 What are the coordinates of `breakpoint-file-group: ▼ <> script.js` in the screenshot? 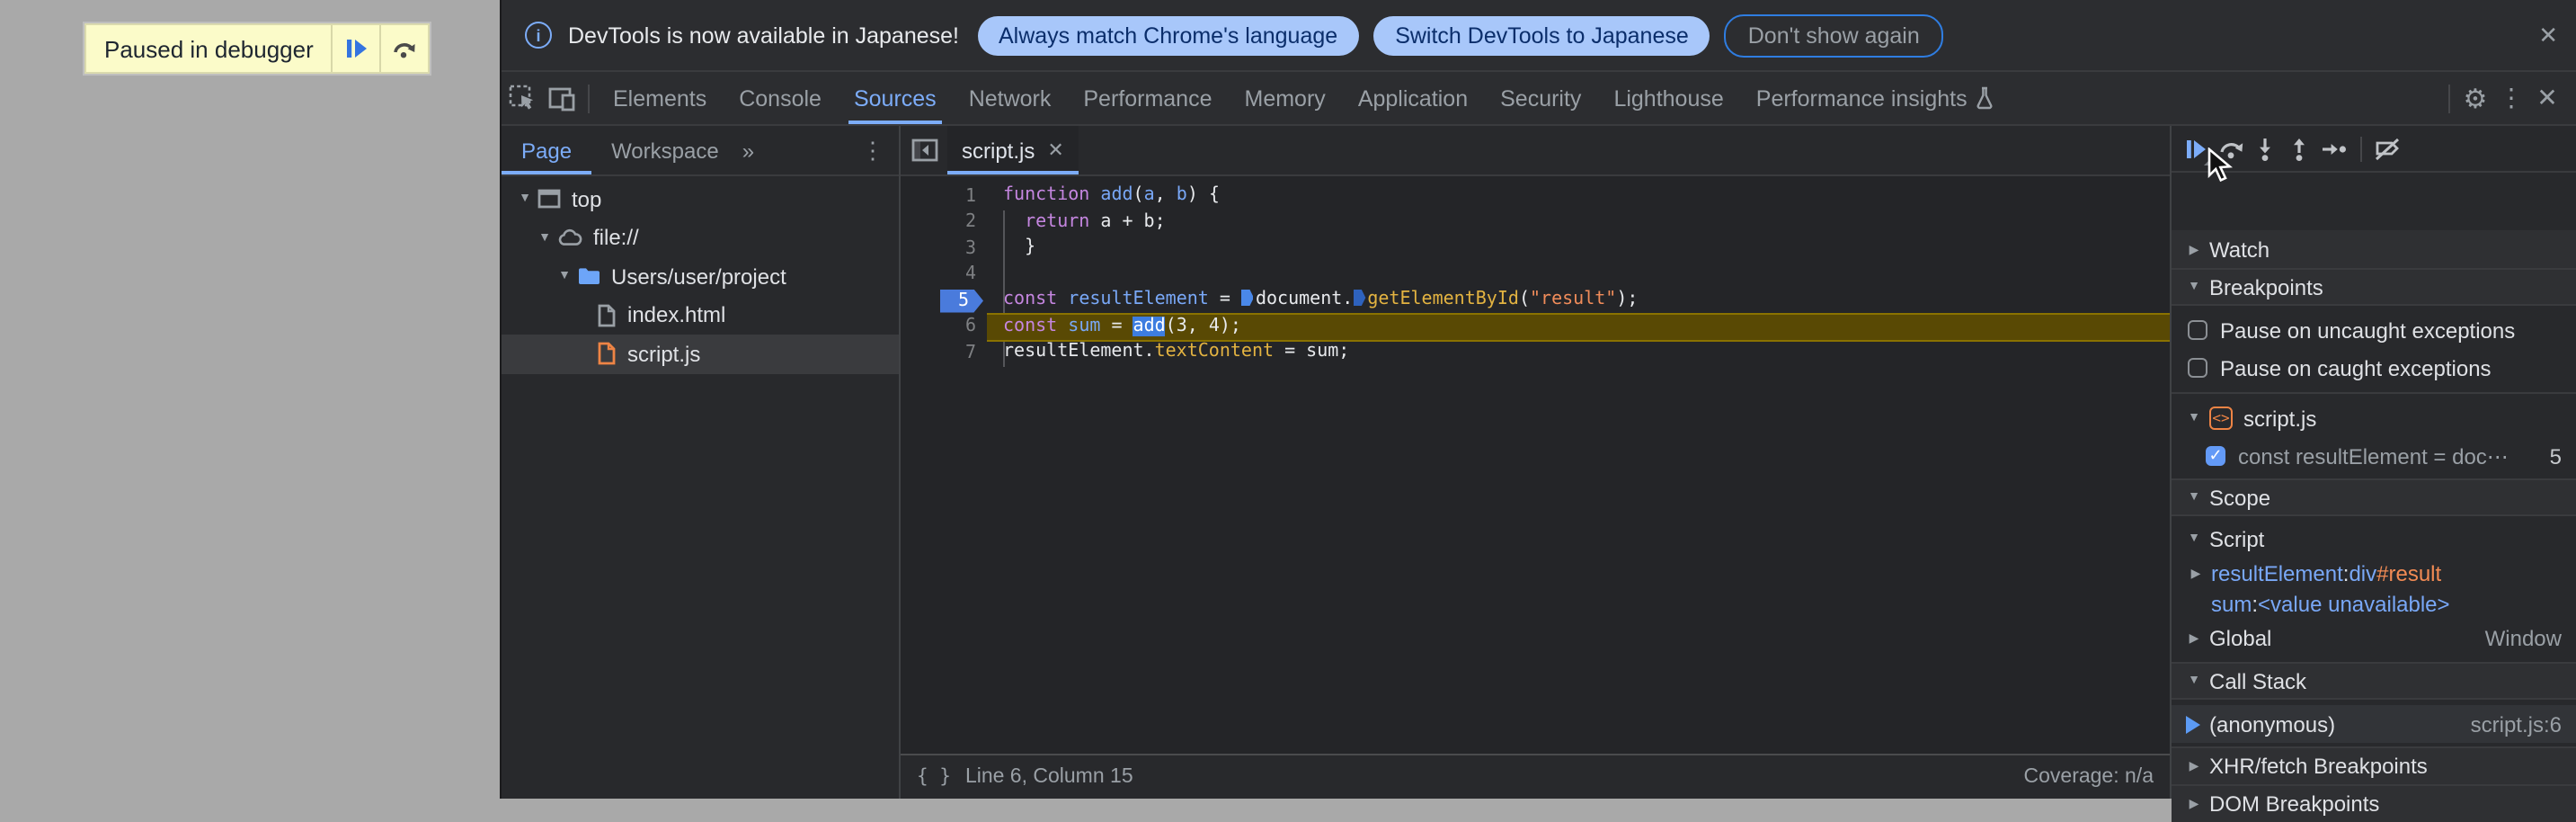 It's located at (2374, 418).